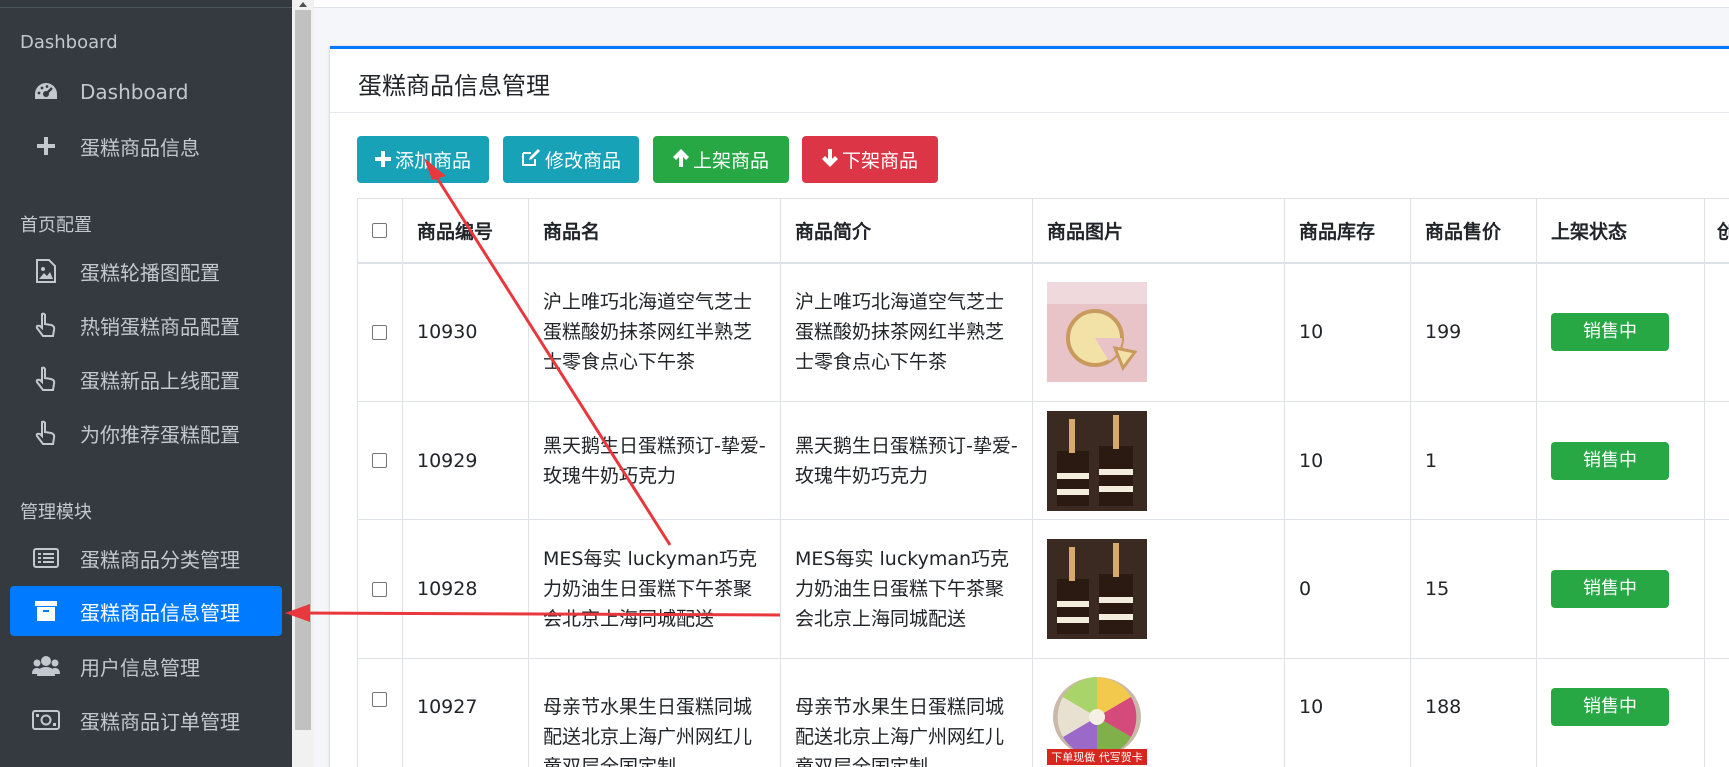  What do you see at coordinates (1158, 712) in the screenshot?
I see `product-image-cell: 下单现做 代写贺卡` at bounding box center [1158, 712].